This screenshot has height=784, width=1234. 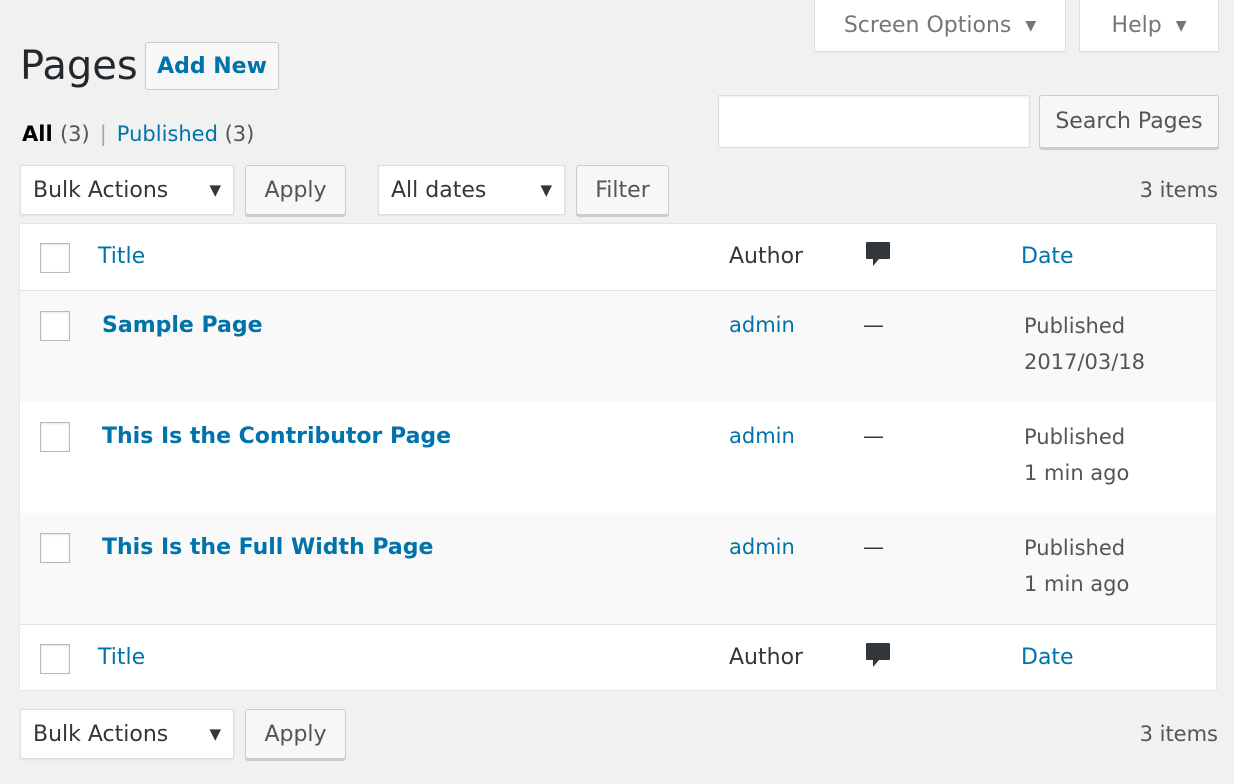 I want to click on apply-button-top: Apply, so click(x=295, y=190).